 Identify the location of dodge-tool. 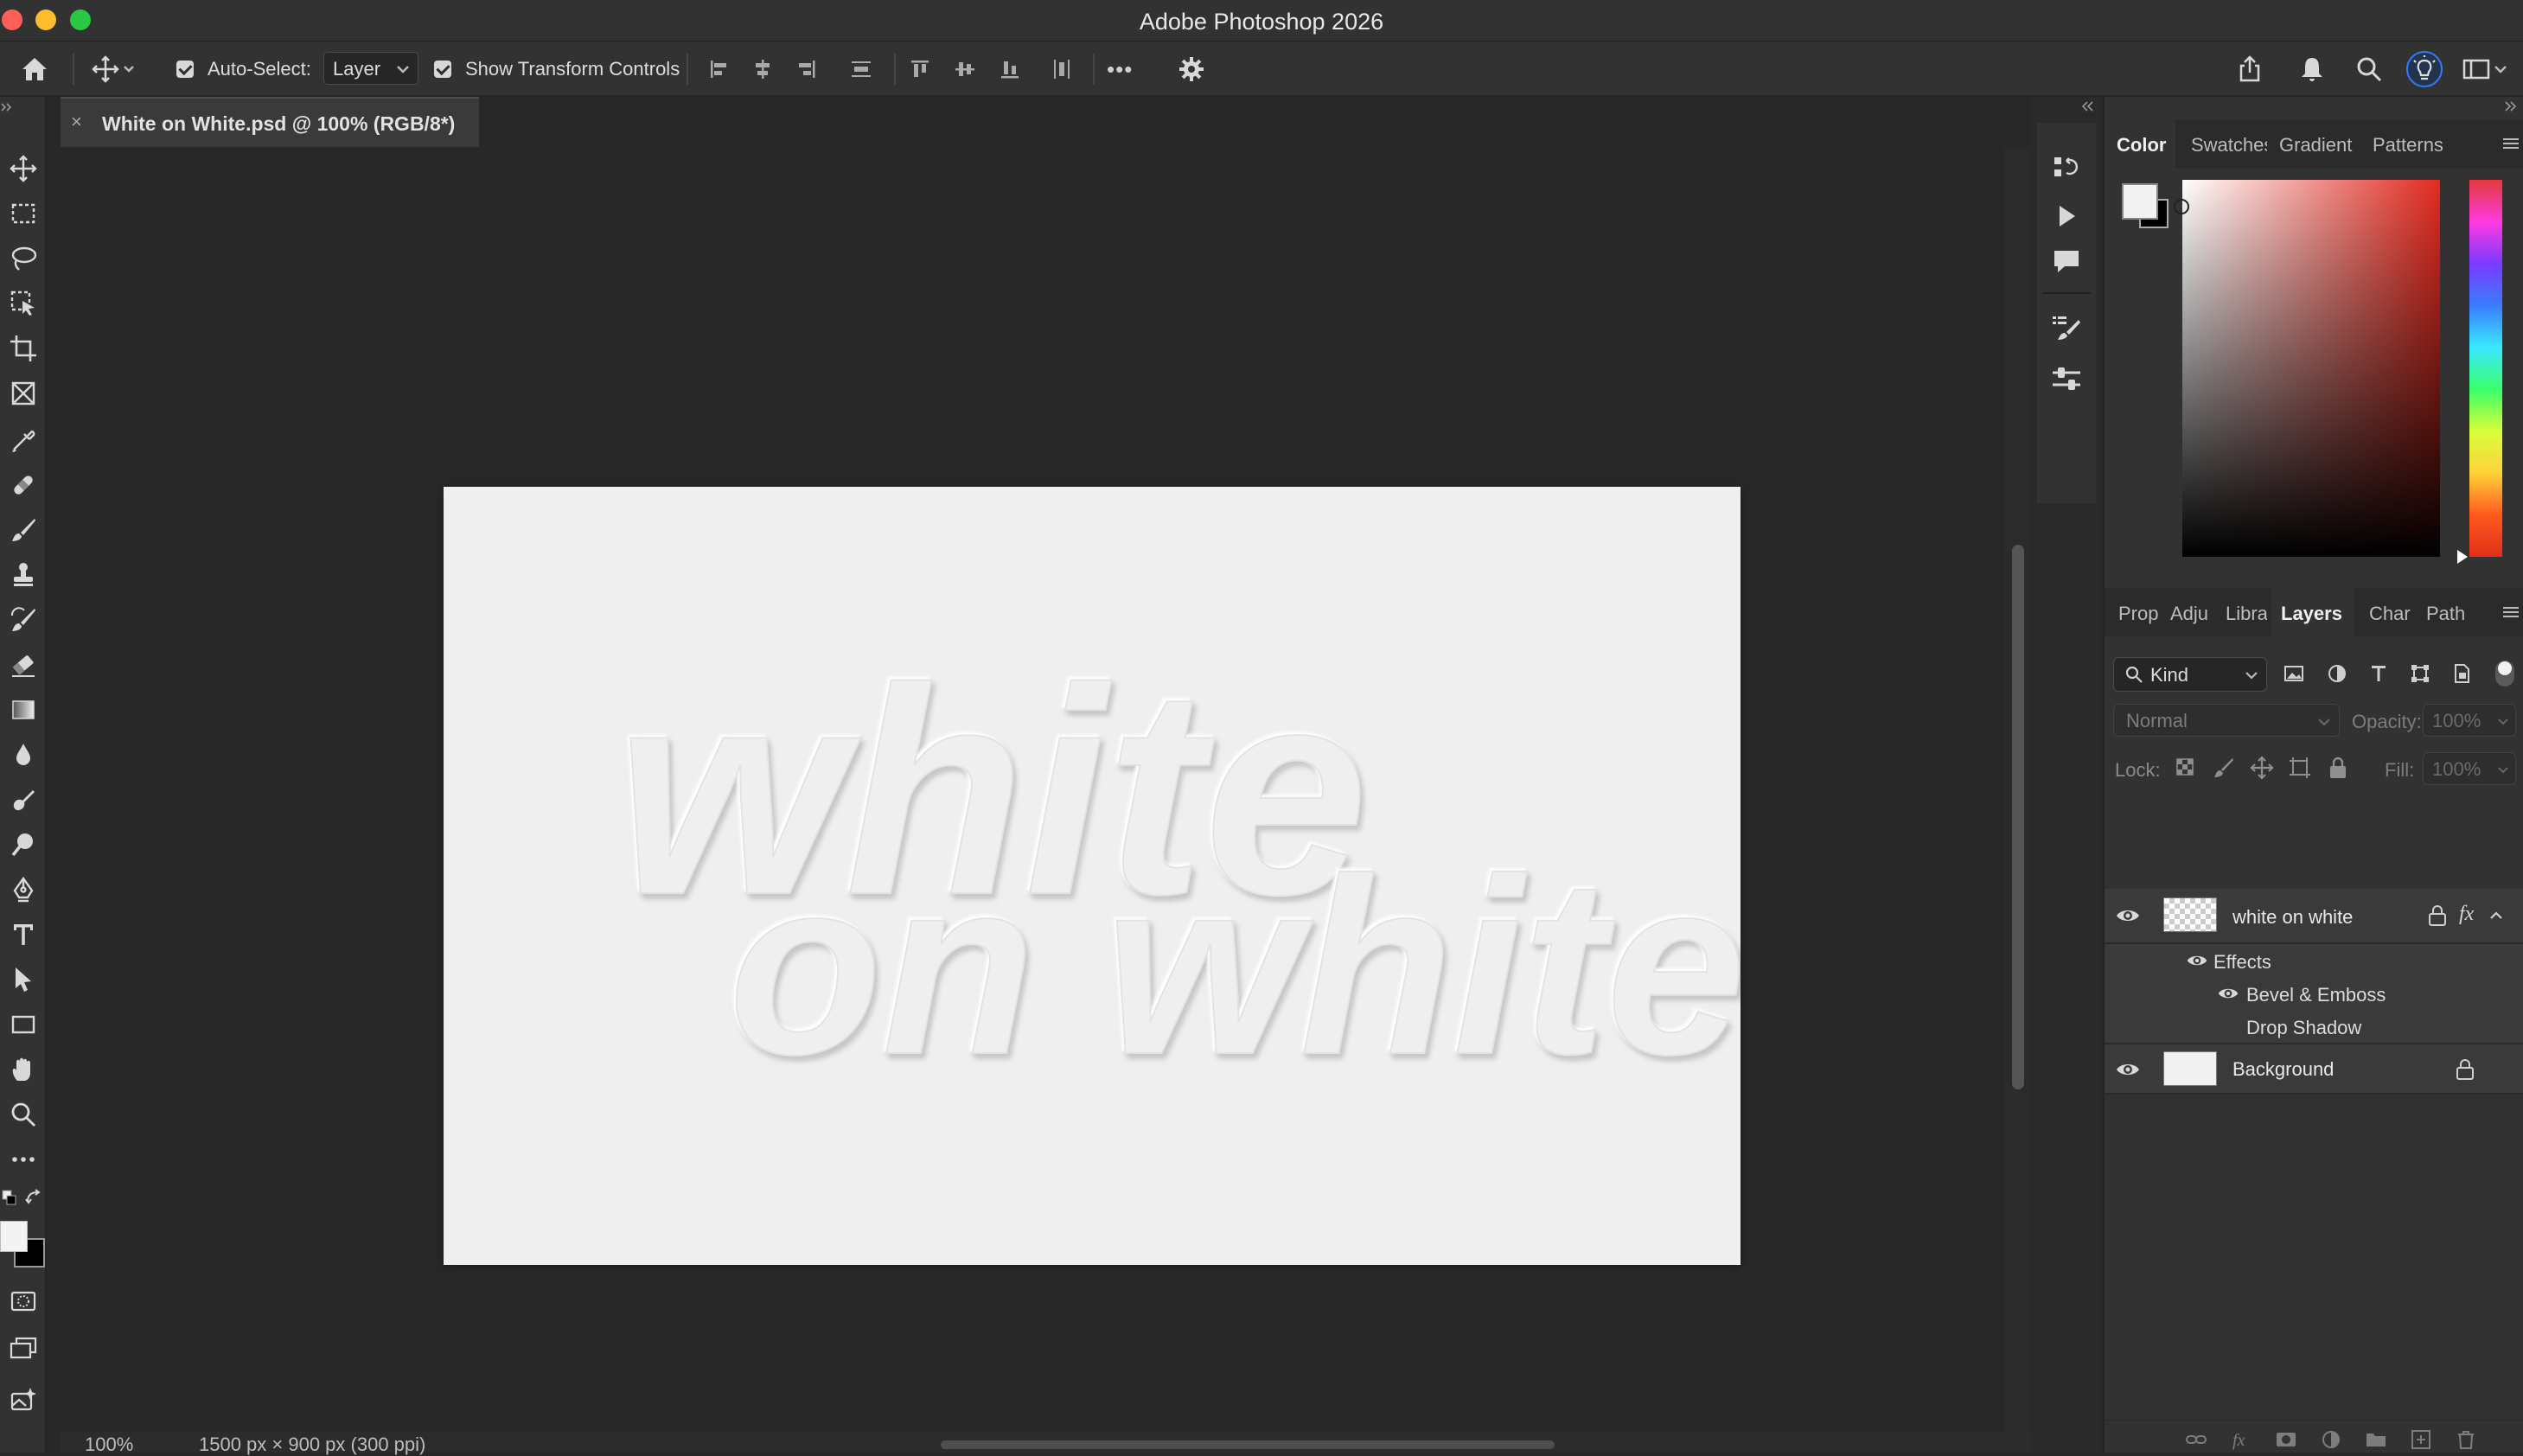
(23, 845).